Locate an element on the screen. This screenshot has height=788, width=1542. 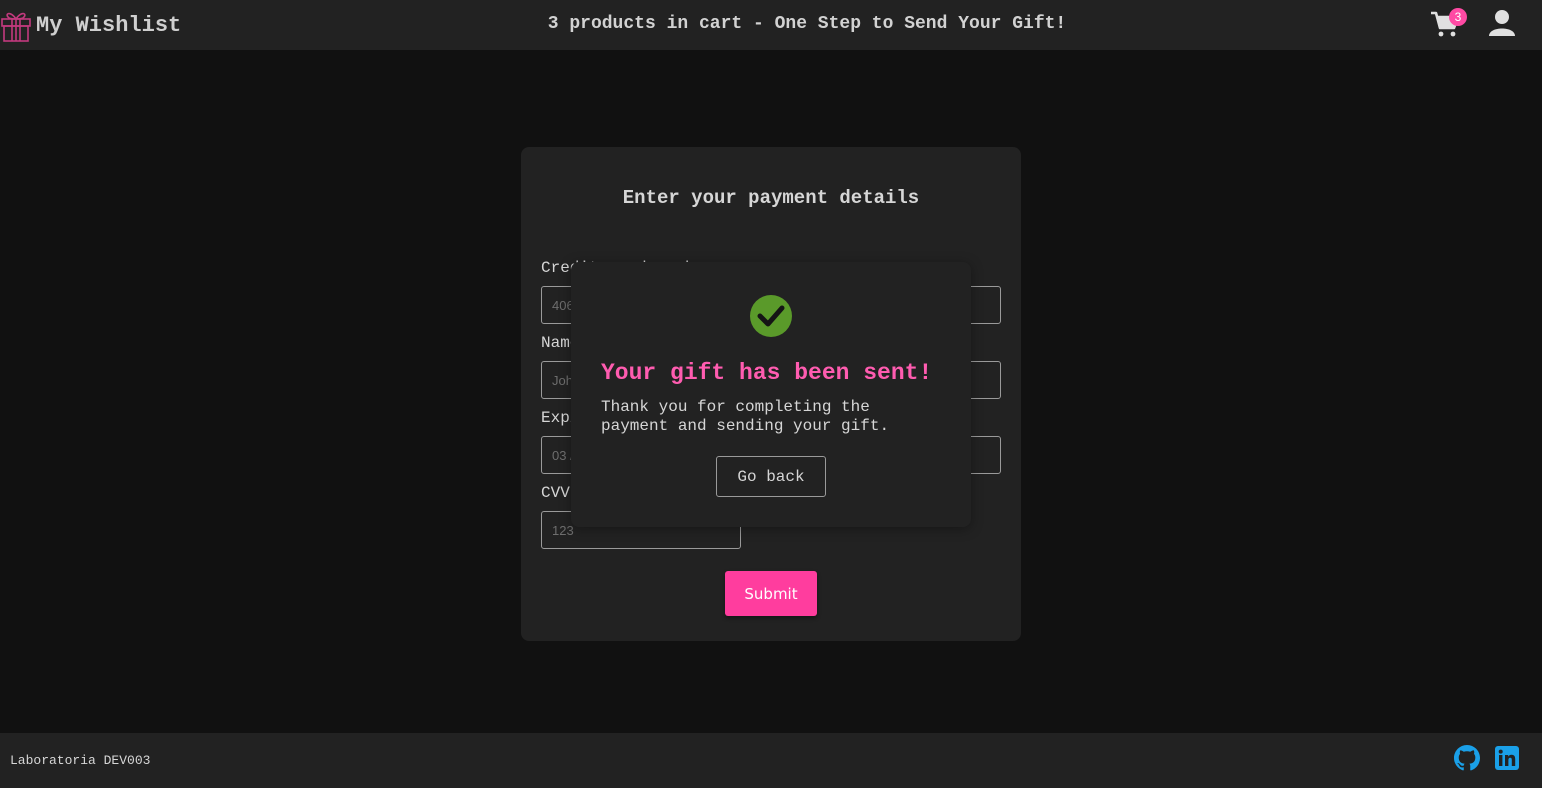
modal-title: Your gift has been sent! is located at coordinates (767, 373).